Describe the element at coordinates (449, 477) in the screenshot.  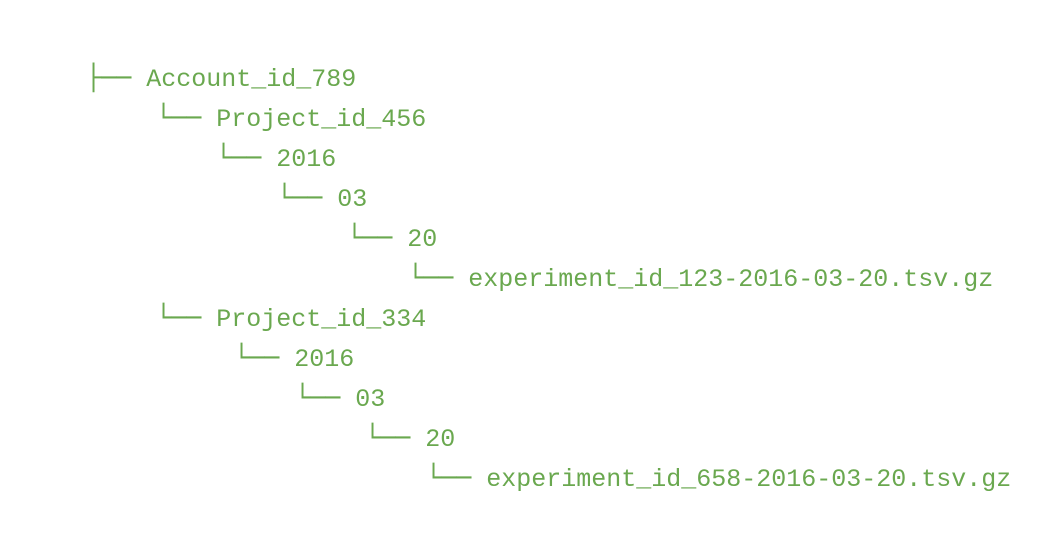
I see `branch-connector: └──` at that location.